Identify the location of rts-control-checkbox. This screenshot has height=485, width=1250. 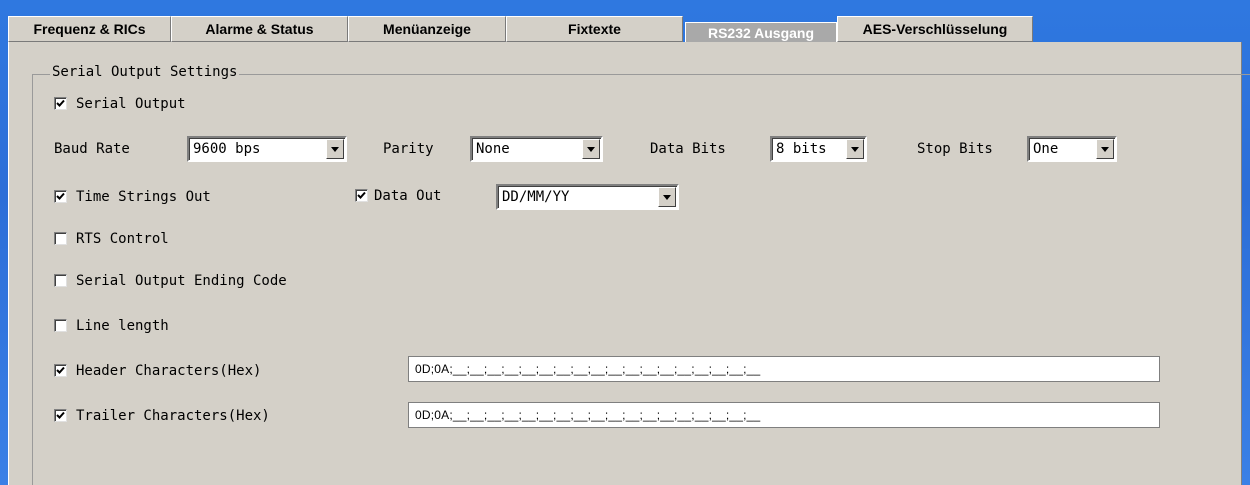
(60, 238).